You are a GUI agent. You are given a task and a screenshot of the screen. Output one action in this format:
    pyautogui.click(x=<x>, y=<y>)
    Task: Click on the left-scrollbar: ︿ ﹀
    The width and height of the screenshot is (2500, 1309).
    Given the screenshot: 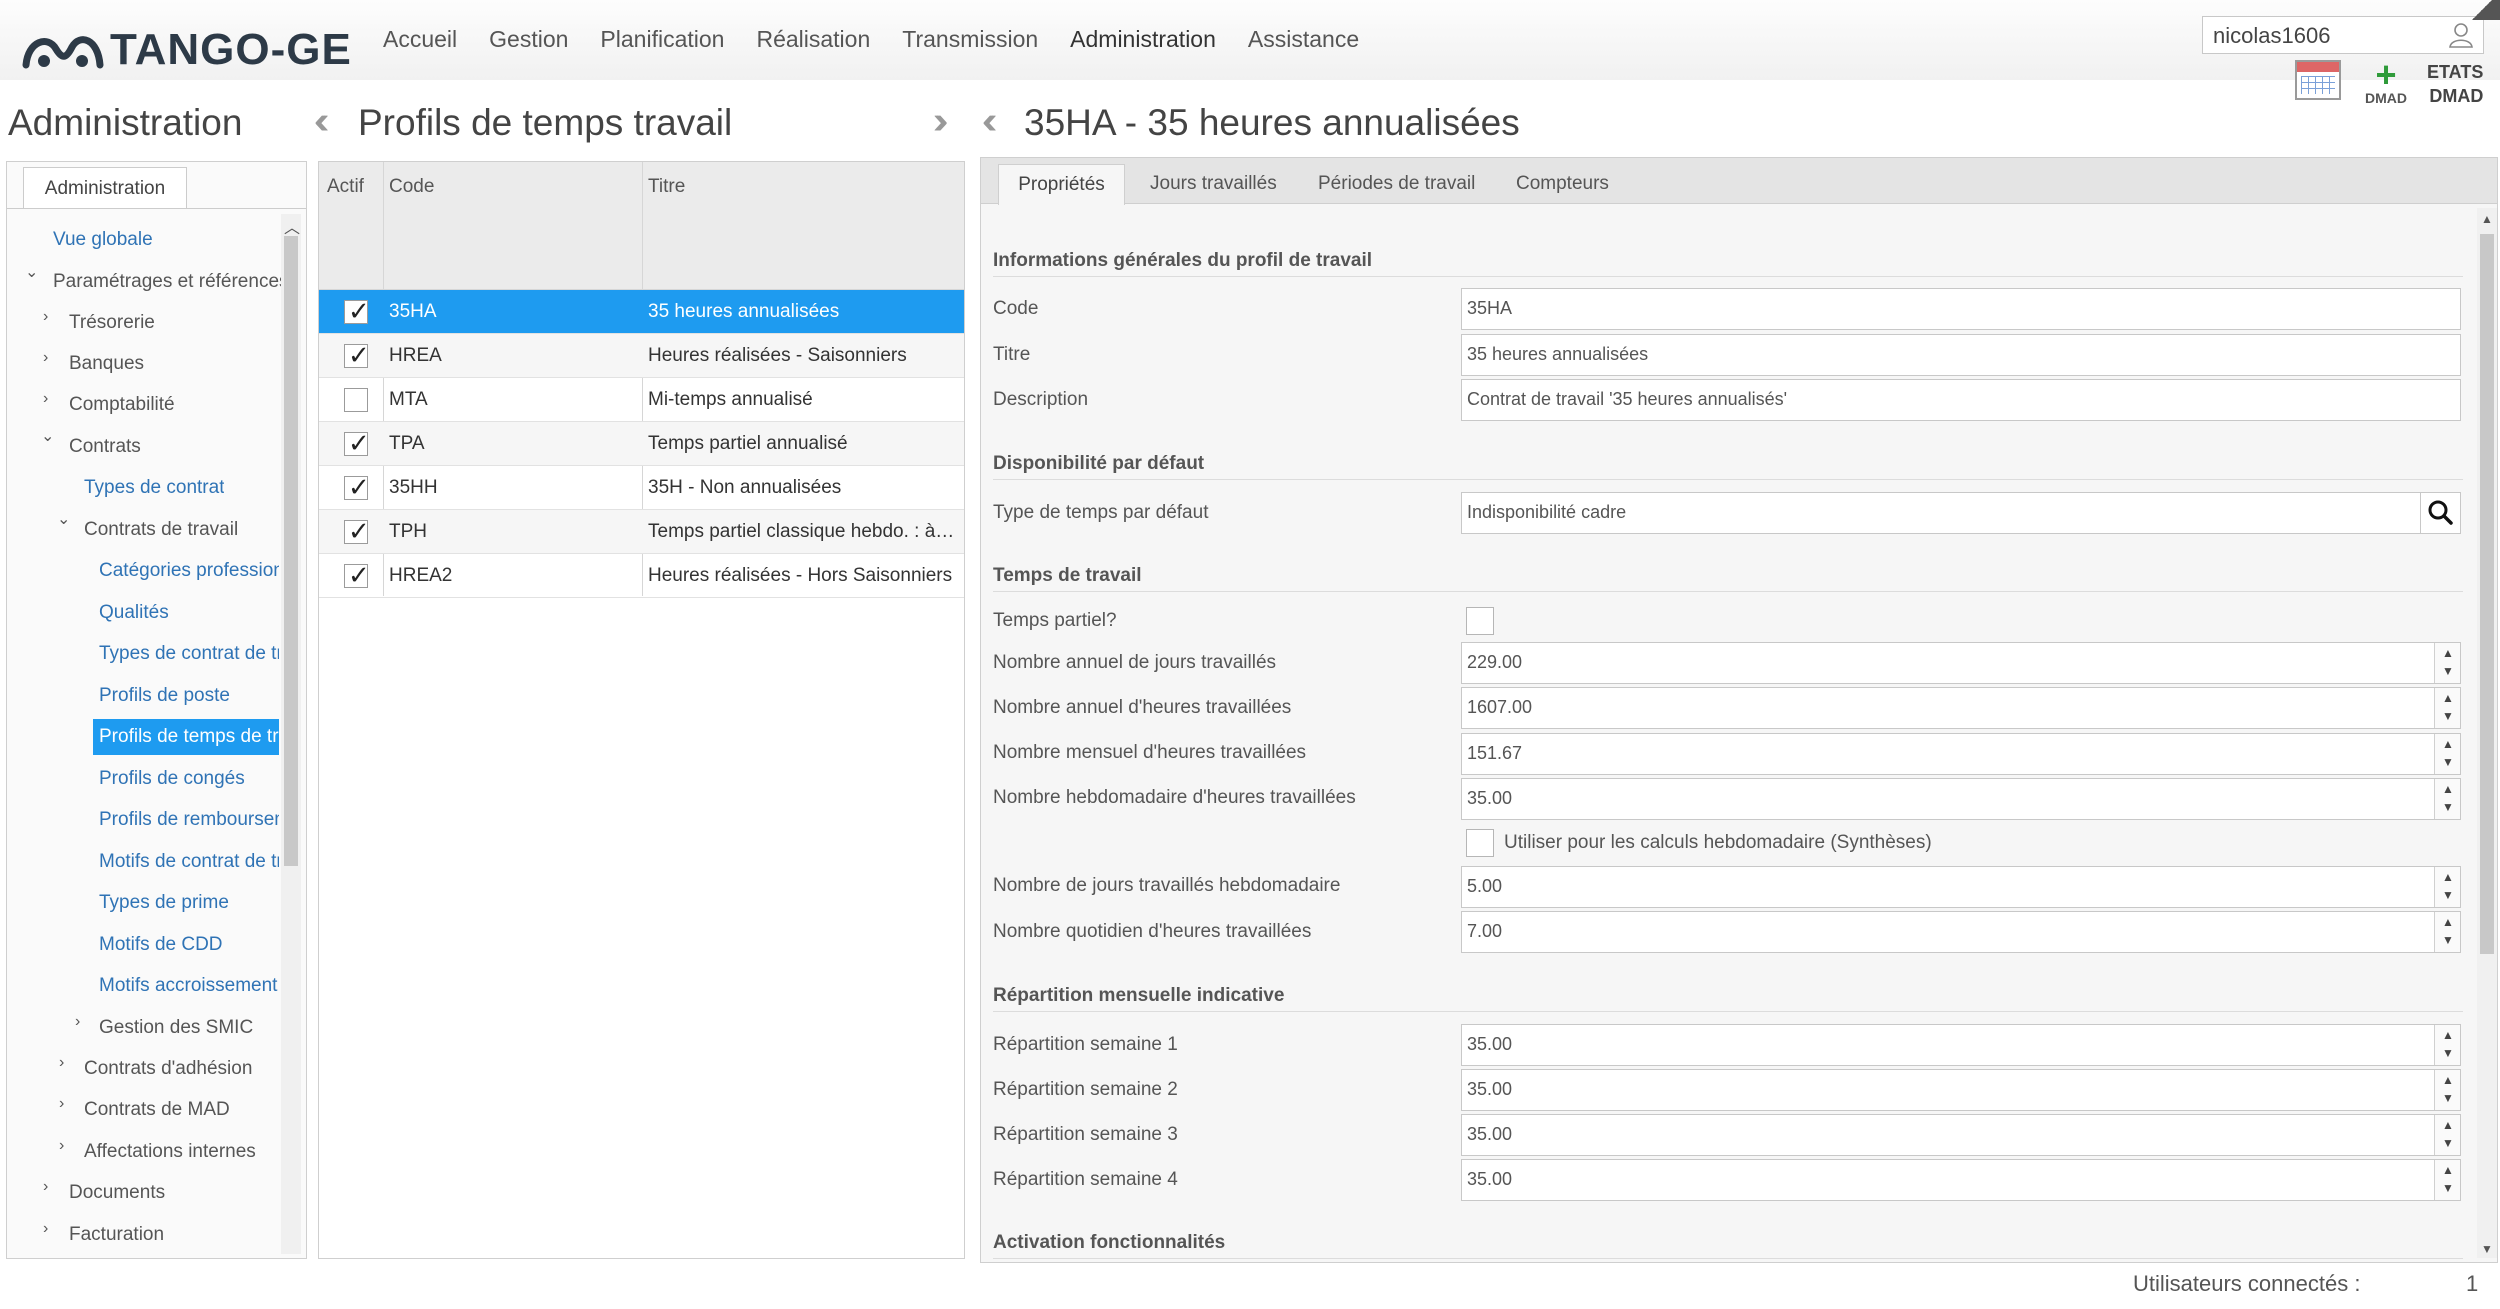 What is the action you would take?
    pyautogui.click(x=291, y=734)
    